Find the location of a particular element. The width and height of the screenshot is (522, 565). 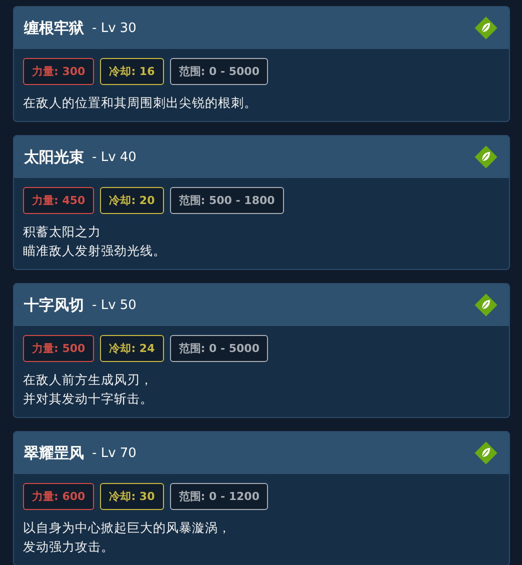

skill-description: 在敌人的位置和其周围刺出尖锐的根刺。 is located at coordinates (140, 103).